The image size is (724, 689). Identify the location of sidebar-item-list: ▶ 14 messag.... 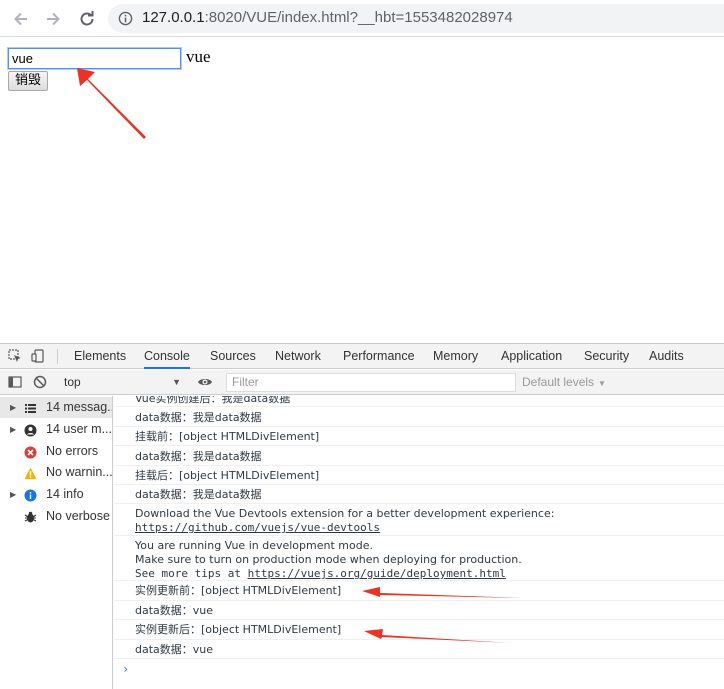
(56, 407).